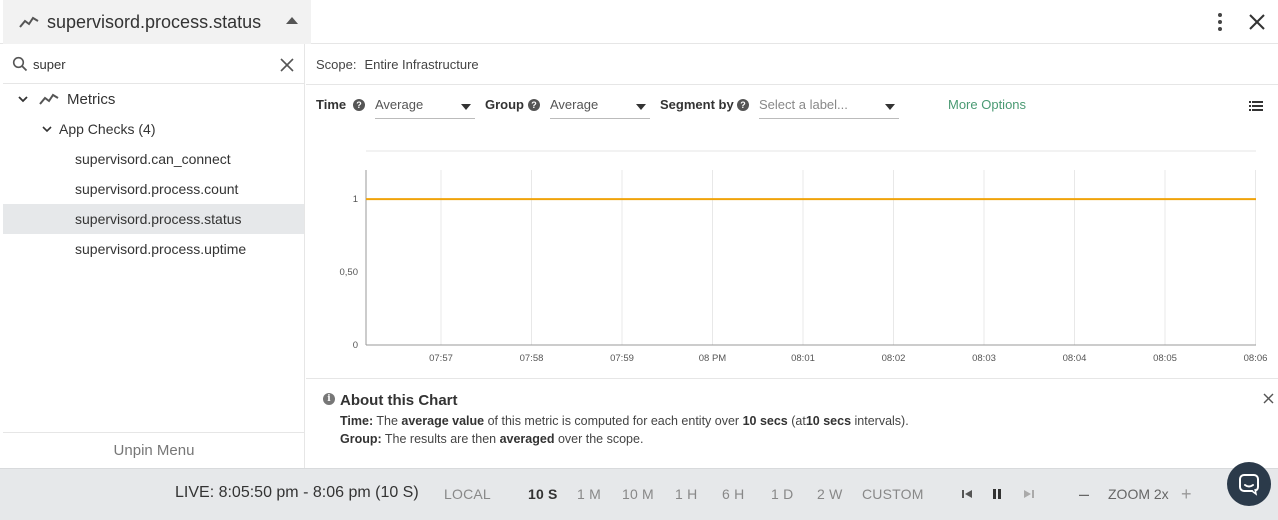  I want to click on skip-forward-icon, so click(1029, 494).